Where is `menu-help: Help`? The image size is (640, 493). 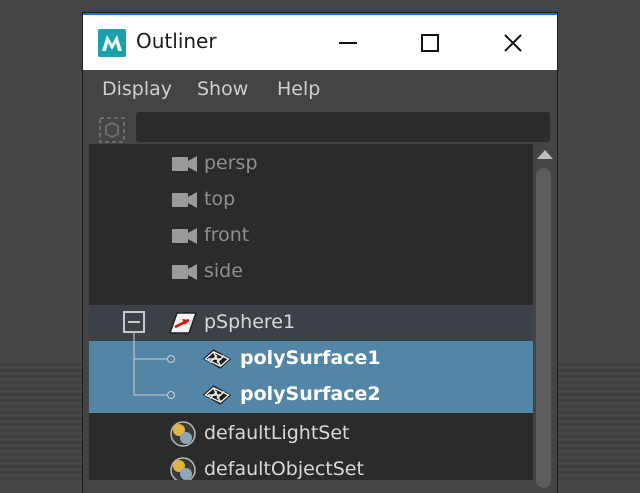 menu-help: Help is located at coordinates (298, 89).